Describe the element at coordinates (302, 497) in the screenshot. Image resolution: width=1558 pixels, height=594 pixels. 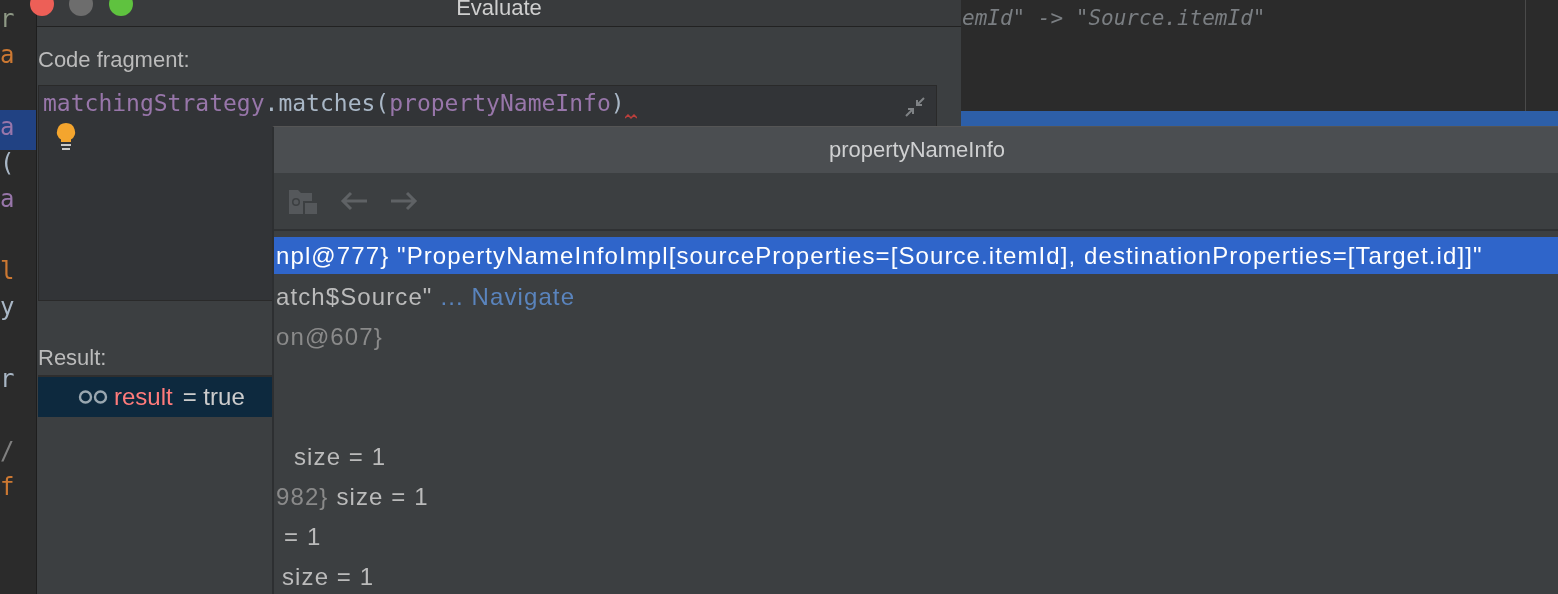
I see `object-id-text: 982}` at that location.